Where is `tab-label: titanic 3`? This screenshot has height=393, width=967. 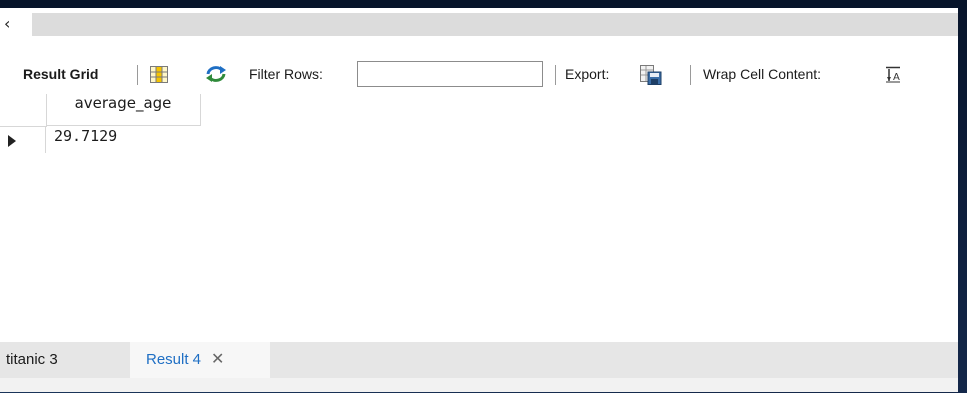
tab-label: titanic 3 is located at coordinates (32, 359).